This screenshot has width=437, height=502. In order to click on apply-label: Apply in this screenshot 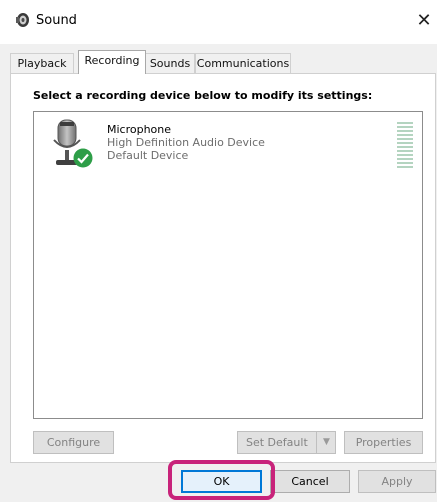, I will do `click(397, 481)`.